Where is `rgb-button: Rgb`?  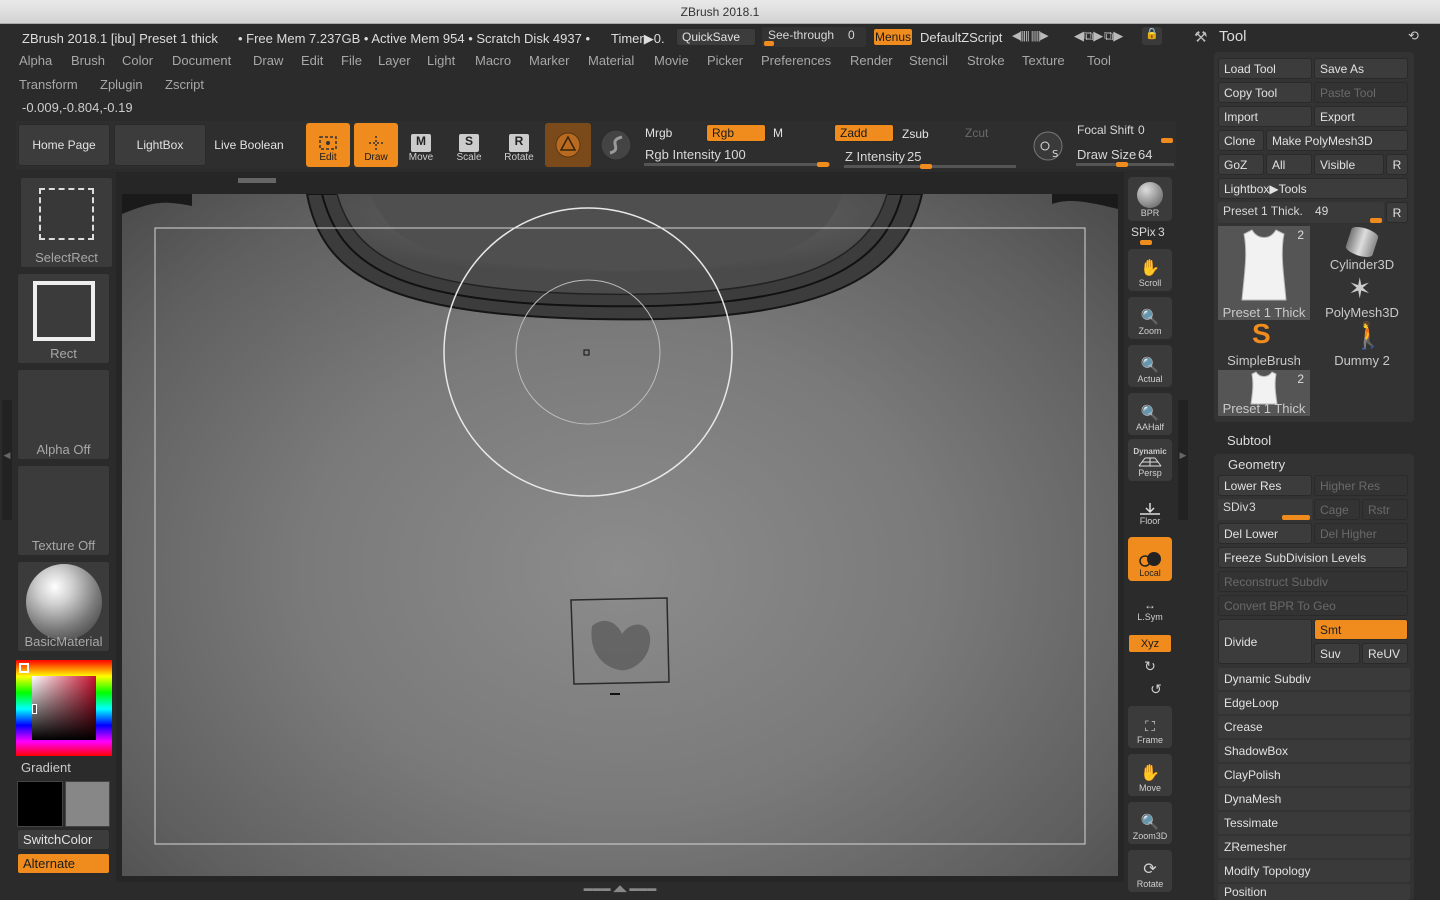
rgb-button: Rgb is located at coordinates (736, 133).